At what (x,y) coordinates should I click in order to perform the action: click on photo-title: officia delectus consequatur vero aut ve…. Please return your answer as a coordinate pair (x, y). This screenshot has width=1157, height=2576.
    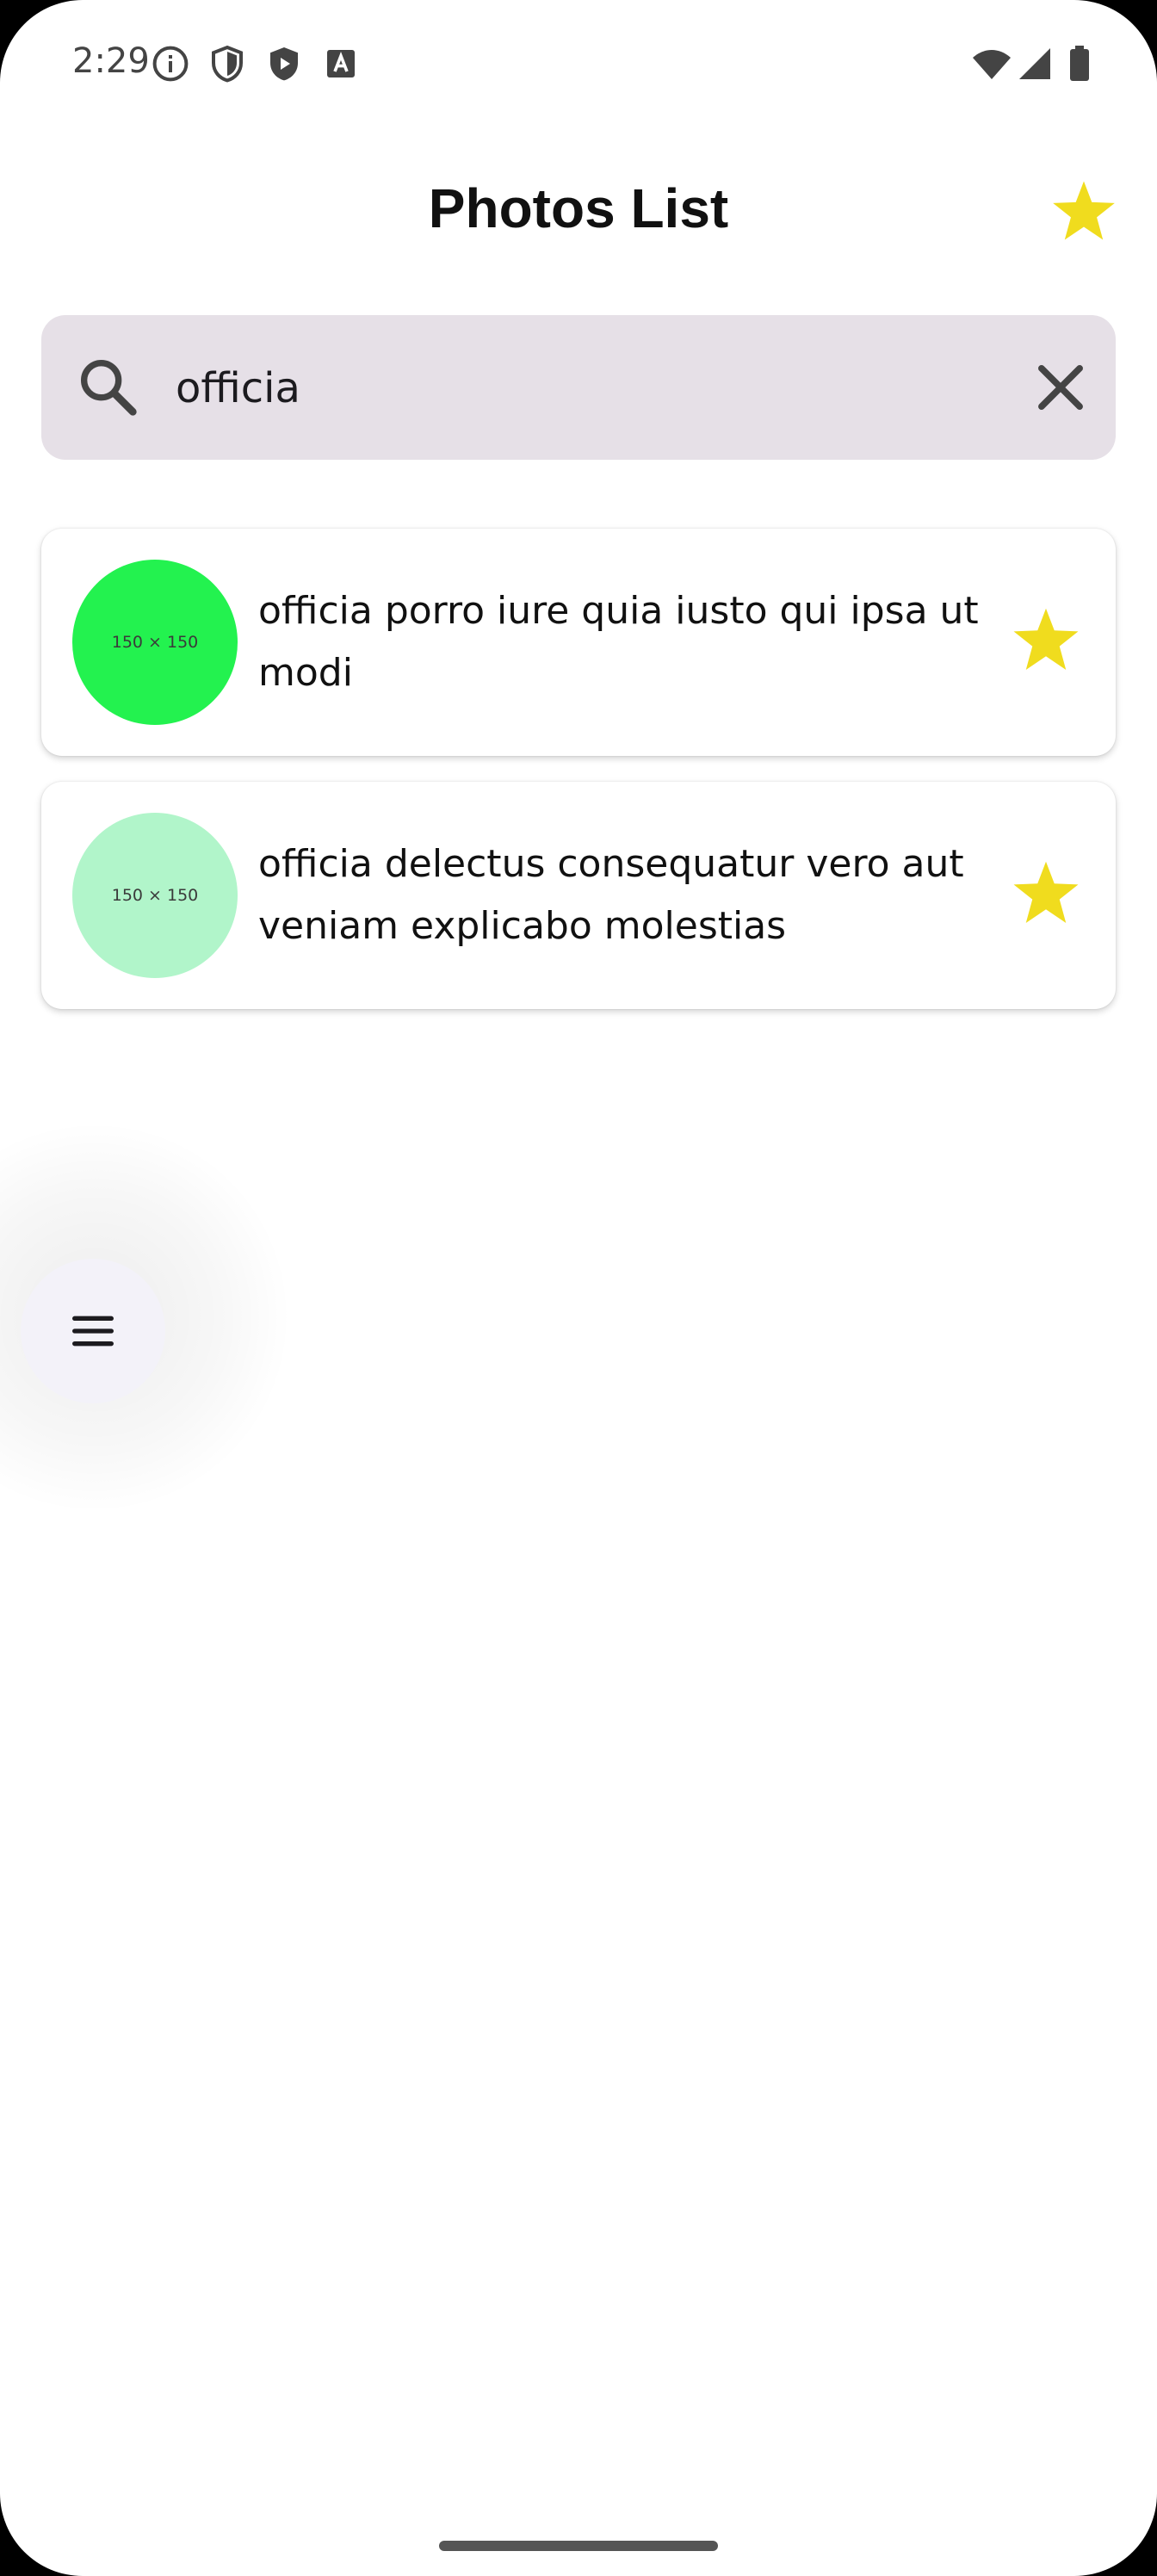
    Looking at the image, I should click on (611, 895).